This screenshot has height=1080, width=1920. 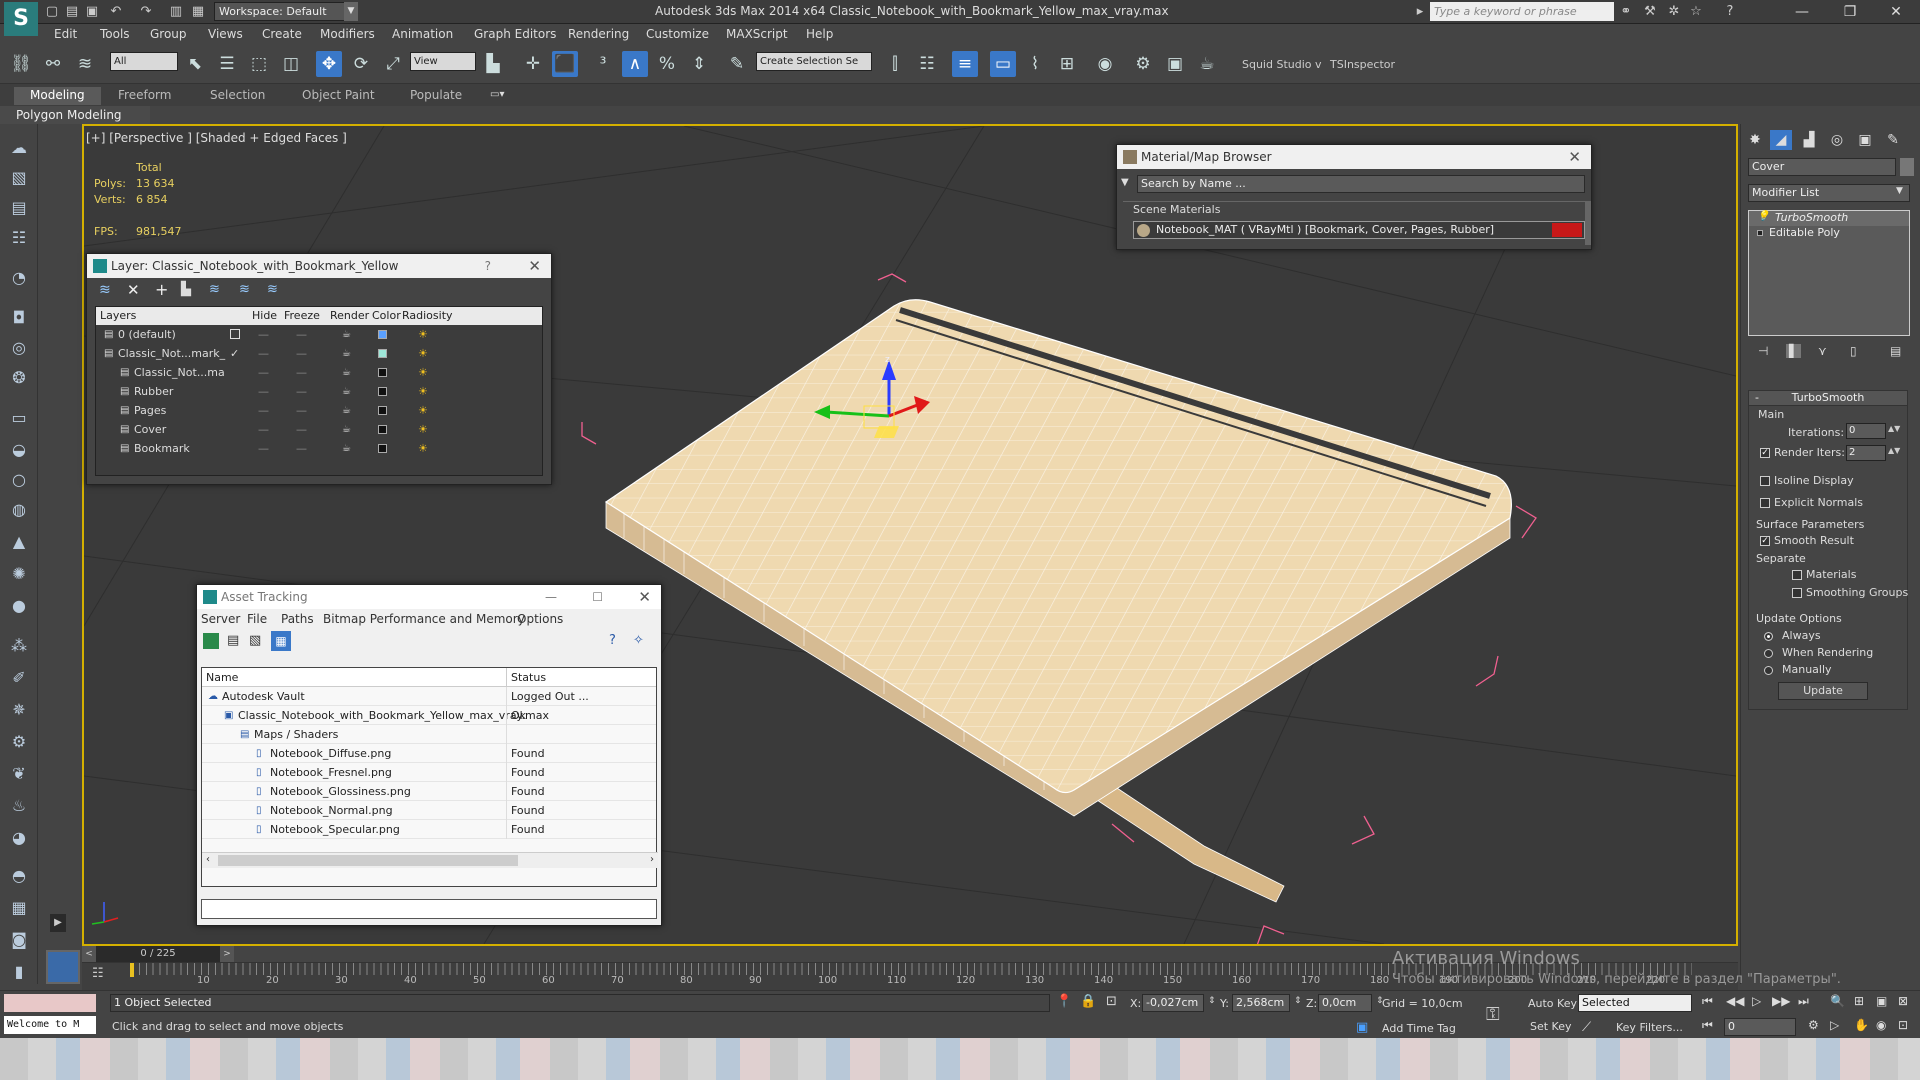 What do you see at coordinates (176, 12) in the screenshot?
I see `hold-icon: ▥` at bounding box center [176, 12].